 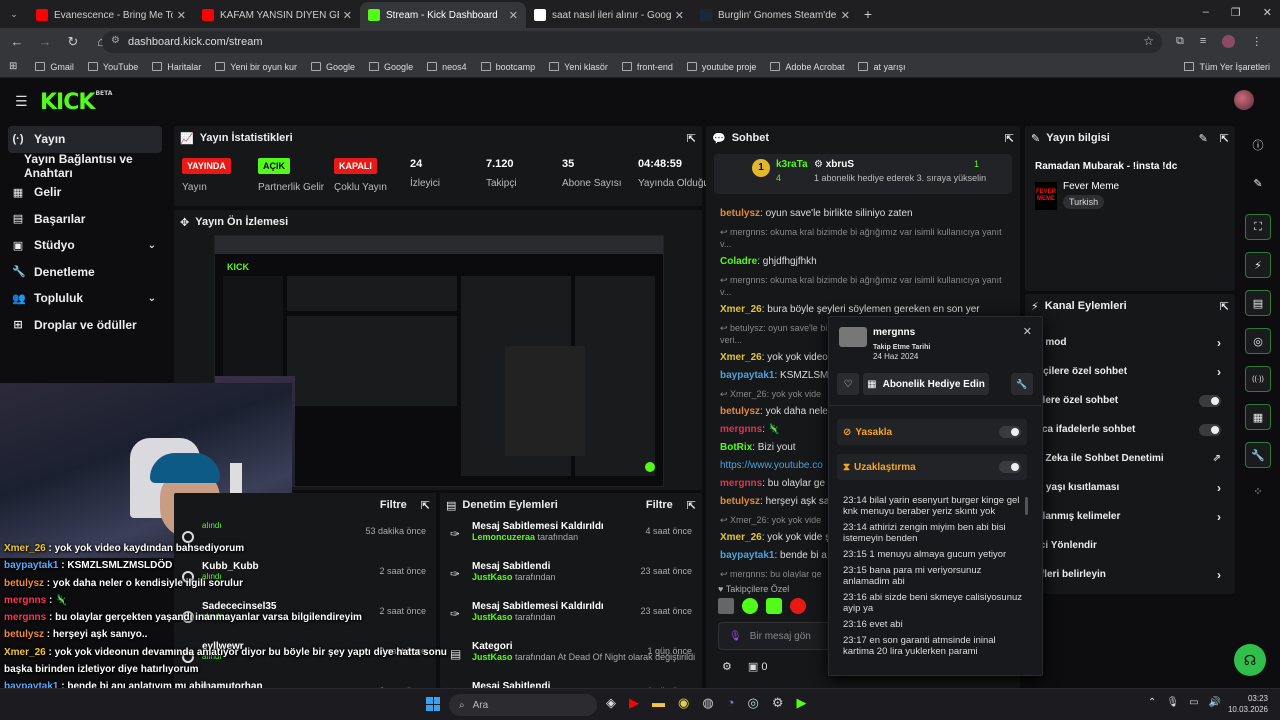 What do you see at coordinates (1258, 227) in the screenshot?
I see `expand-icon: ⛶` at bounding box center [1258, 227].